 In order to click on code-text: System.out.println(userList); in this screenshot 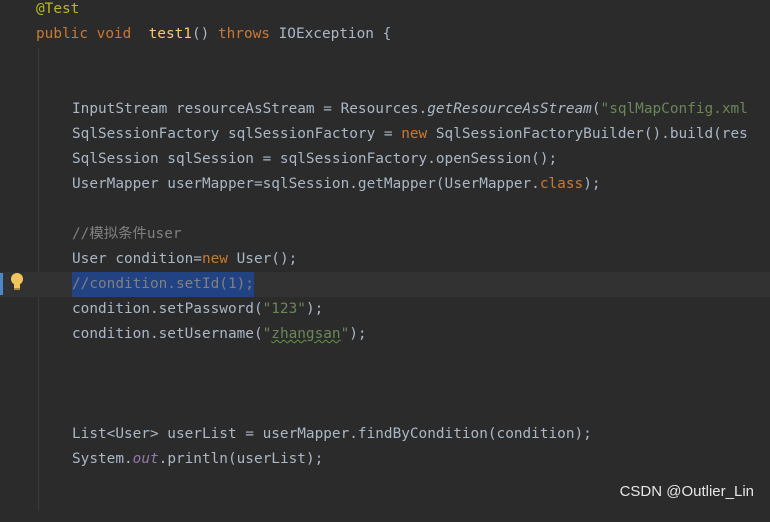, I will do `click(197, 459)`.